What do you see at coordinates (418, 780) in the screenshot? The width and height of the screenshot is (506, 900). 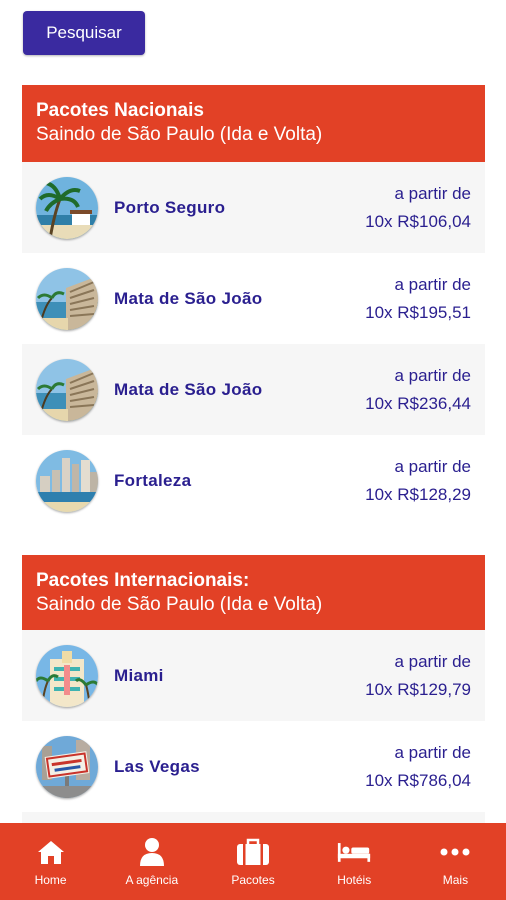 I see `price-value: 10x R$786,04` at bounding box center [418, 780].